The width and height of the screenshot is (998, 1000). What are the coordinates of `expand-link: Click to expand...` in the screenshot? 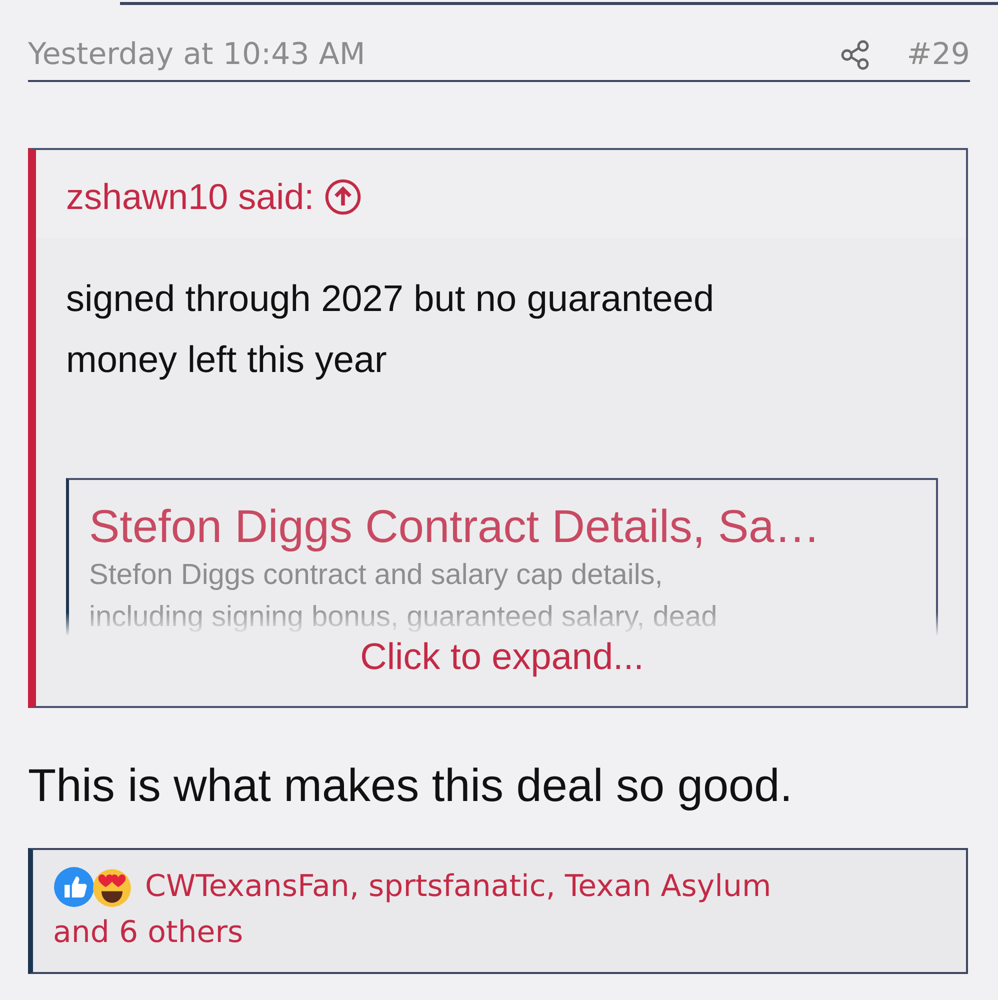 It's located at (502, 657).